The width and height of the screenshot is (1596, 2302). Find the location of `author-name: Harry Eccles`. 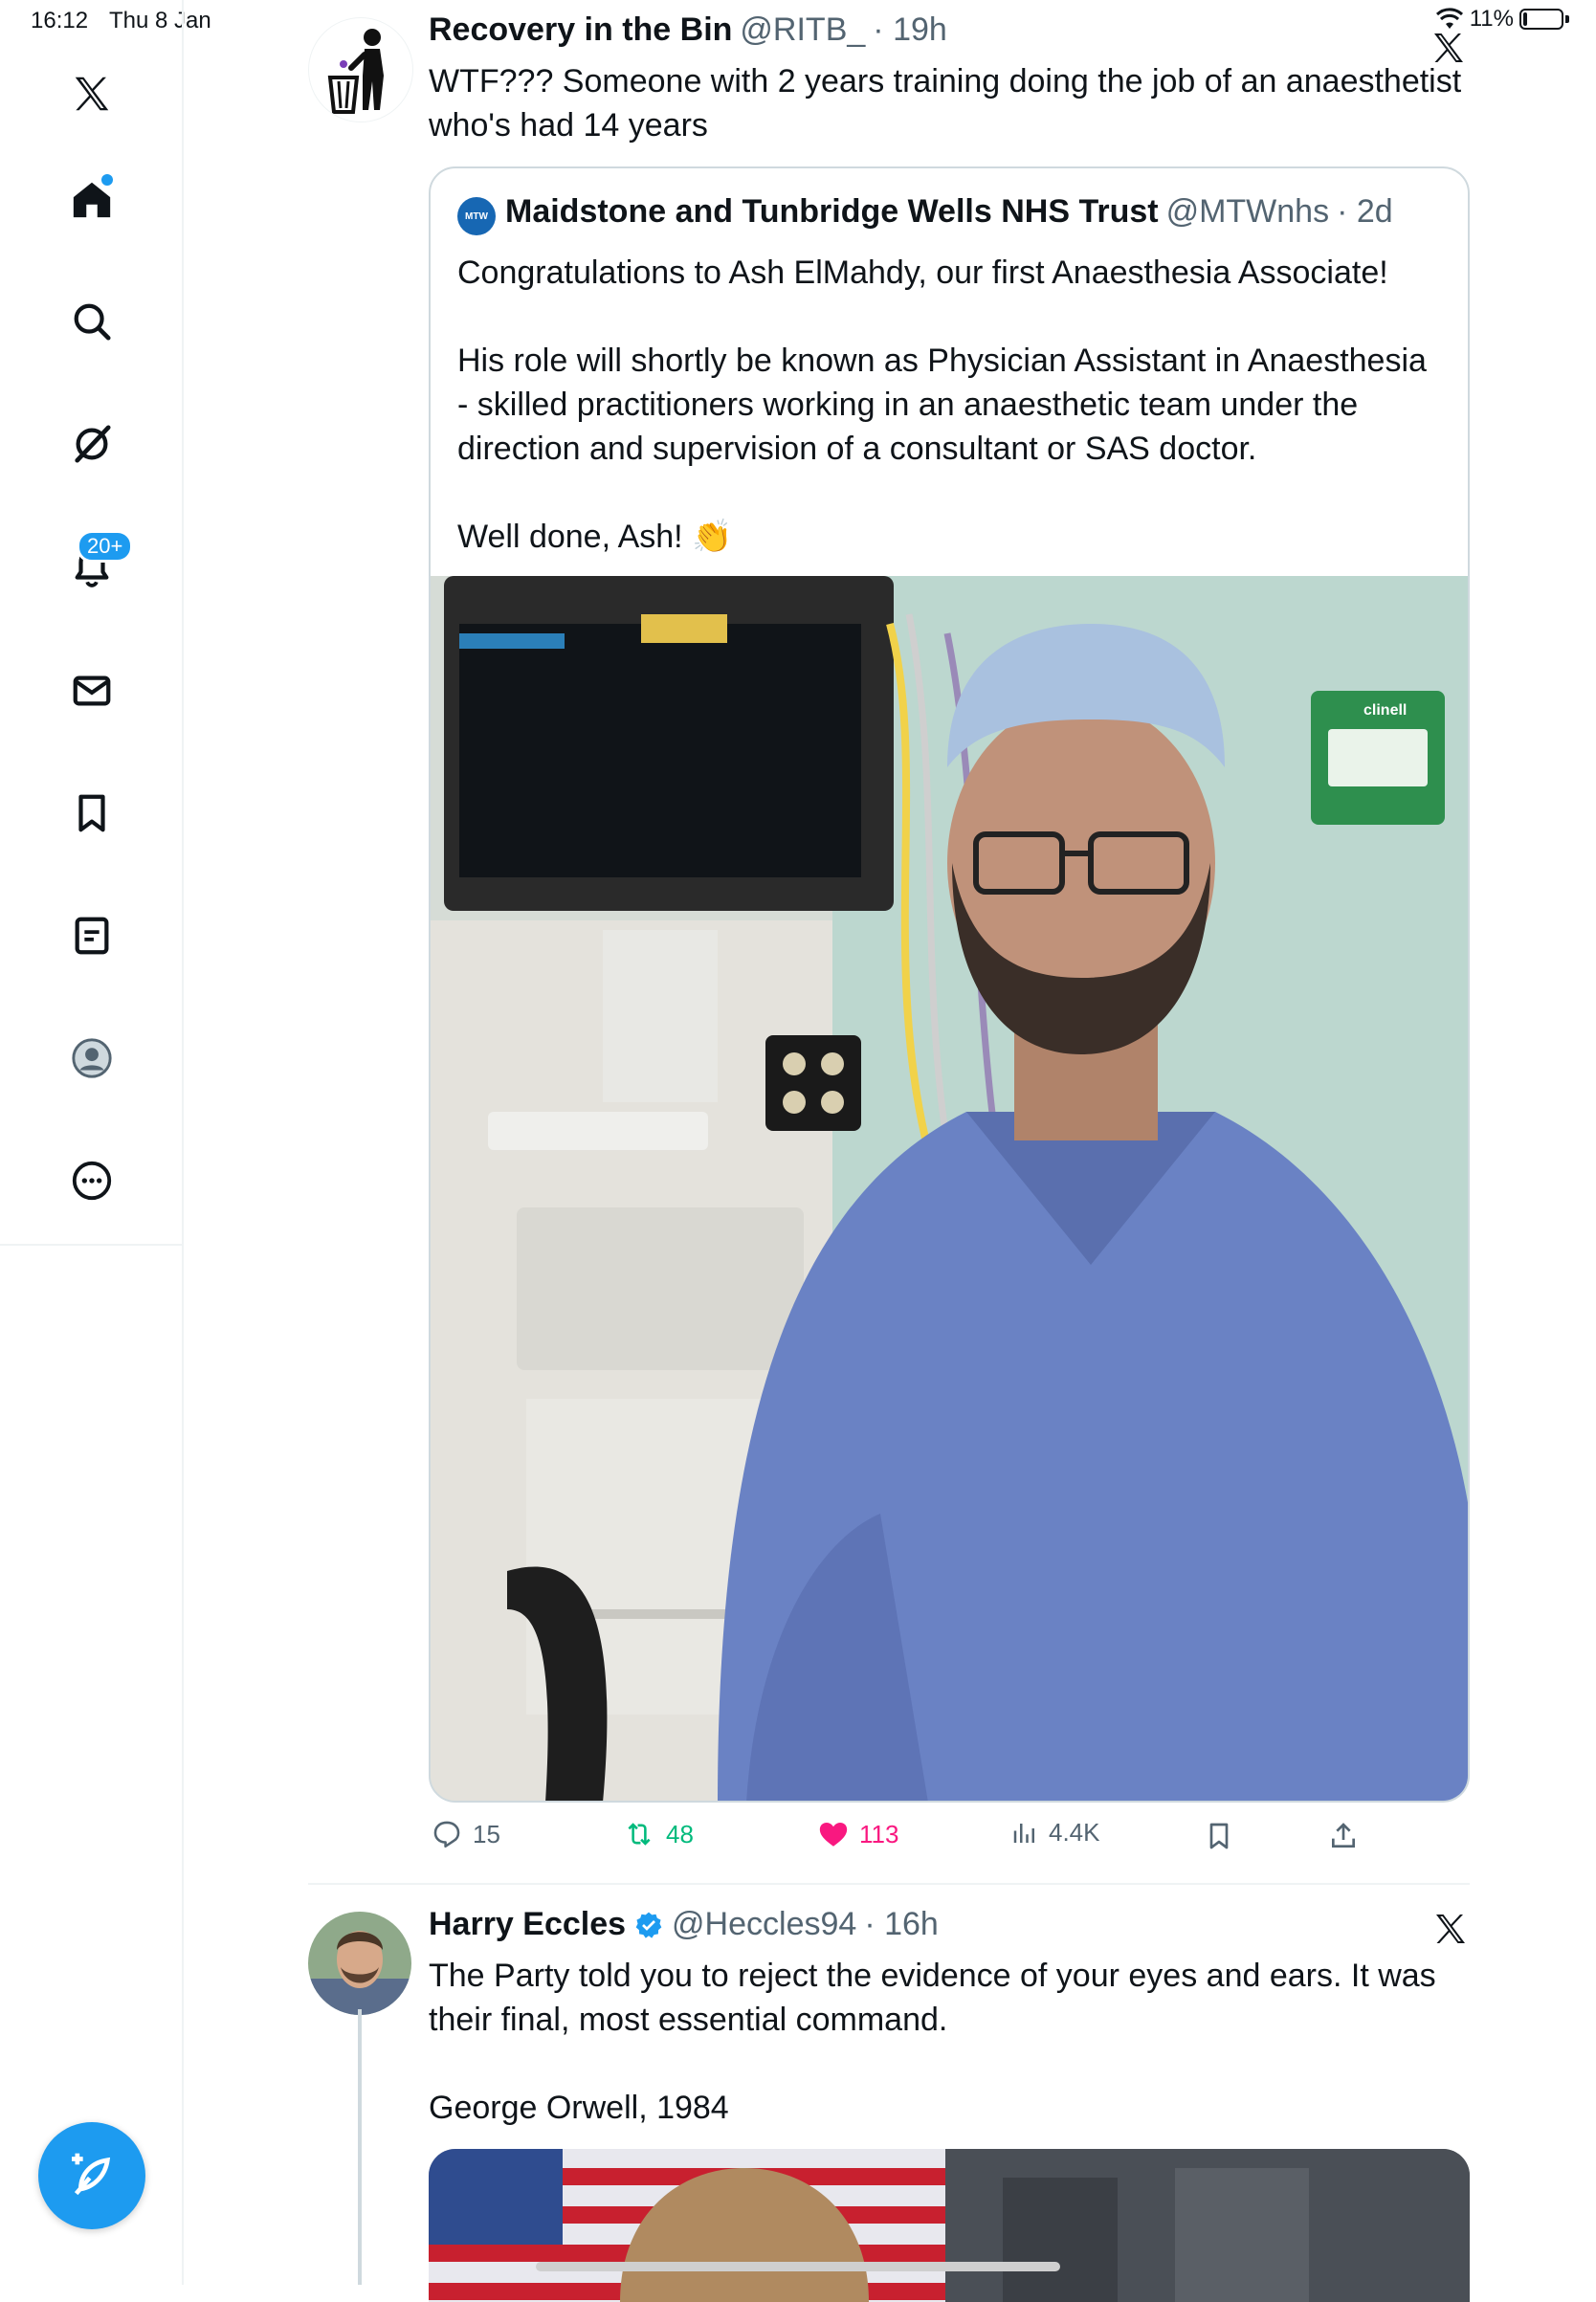

author-name: Harry Eccles is located at coordinates (528, 1924).